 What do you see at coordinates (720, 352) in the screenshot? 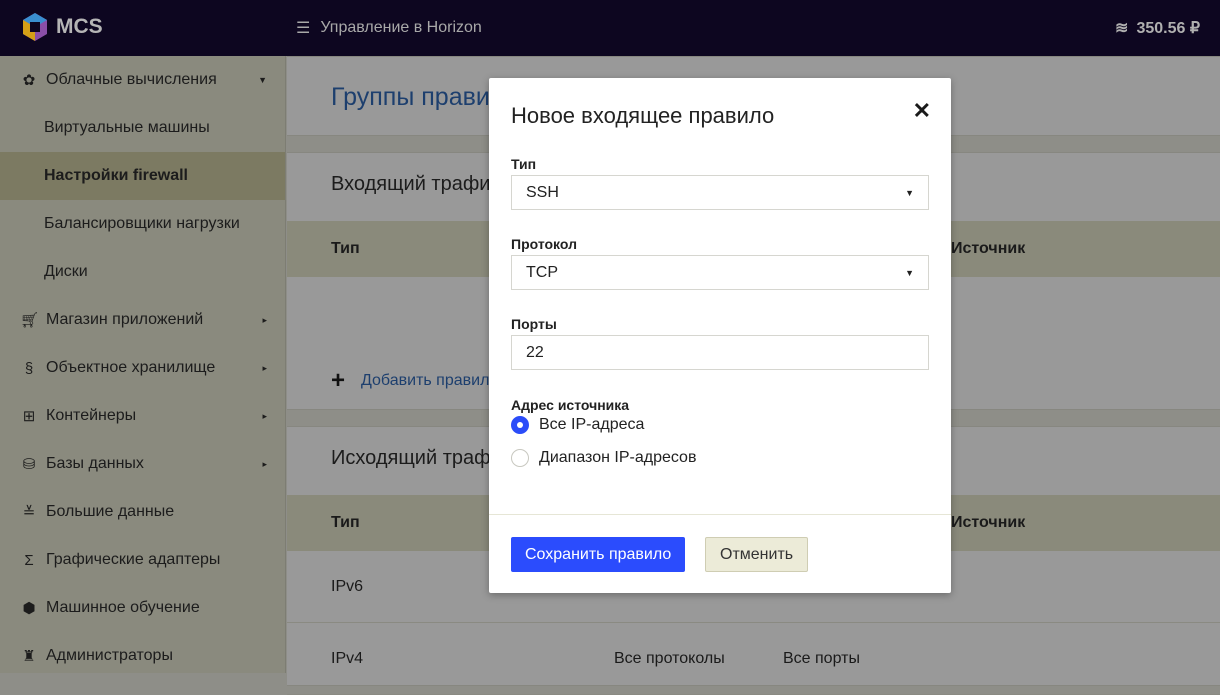
I see `ports-input: 22` at bounding box center [720, 352].